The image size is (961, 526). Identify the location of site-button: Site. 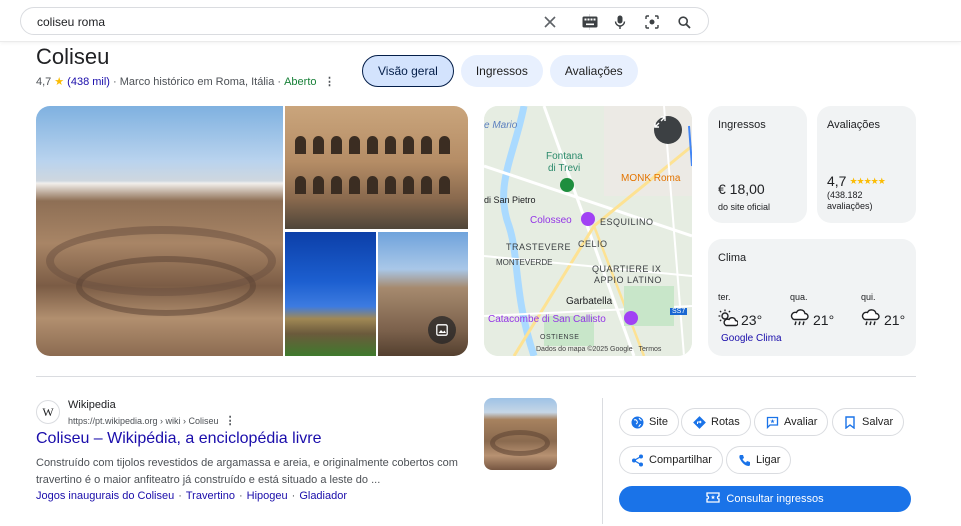
(649, 422).